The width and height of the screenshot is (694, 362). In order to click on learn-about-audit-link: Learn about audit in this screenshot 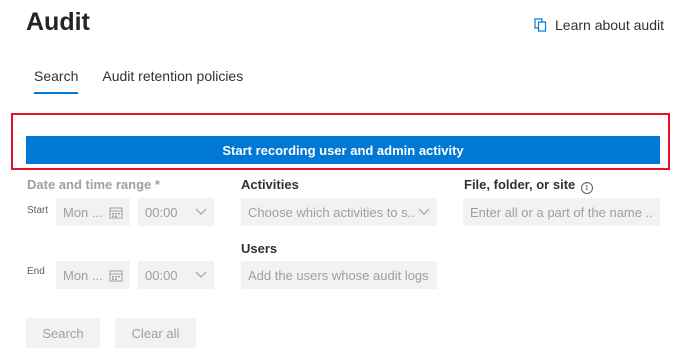, I will do `click(599, 25)`.